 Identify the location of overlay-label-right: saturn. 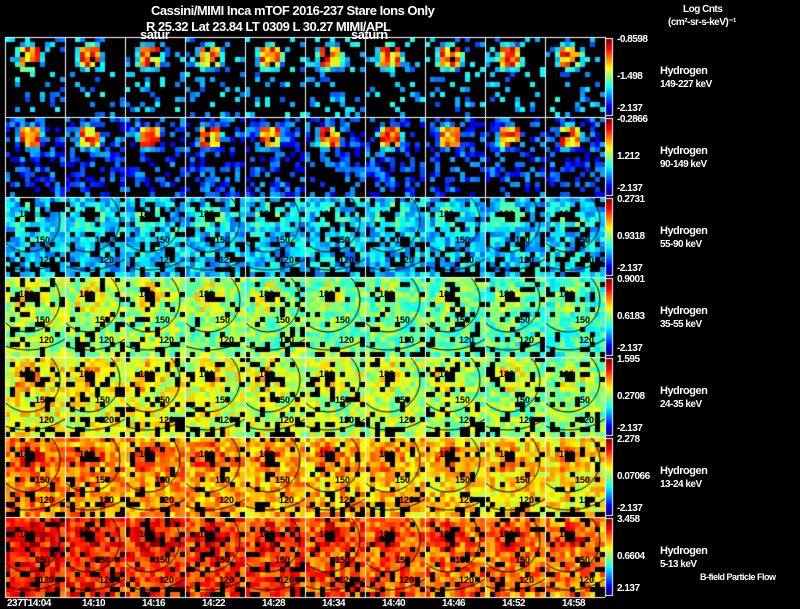
(369, 34).